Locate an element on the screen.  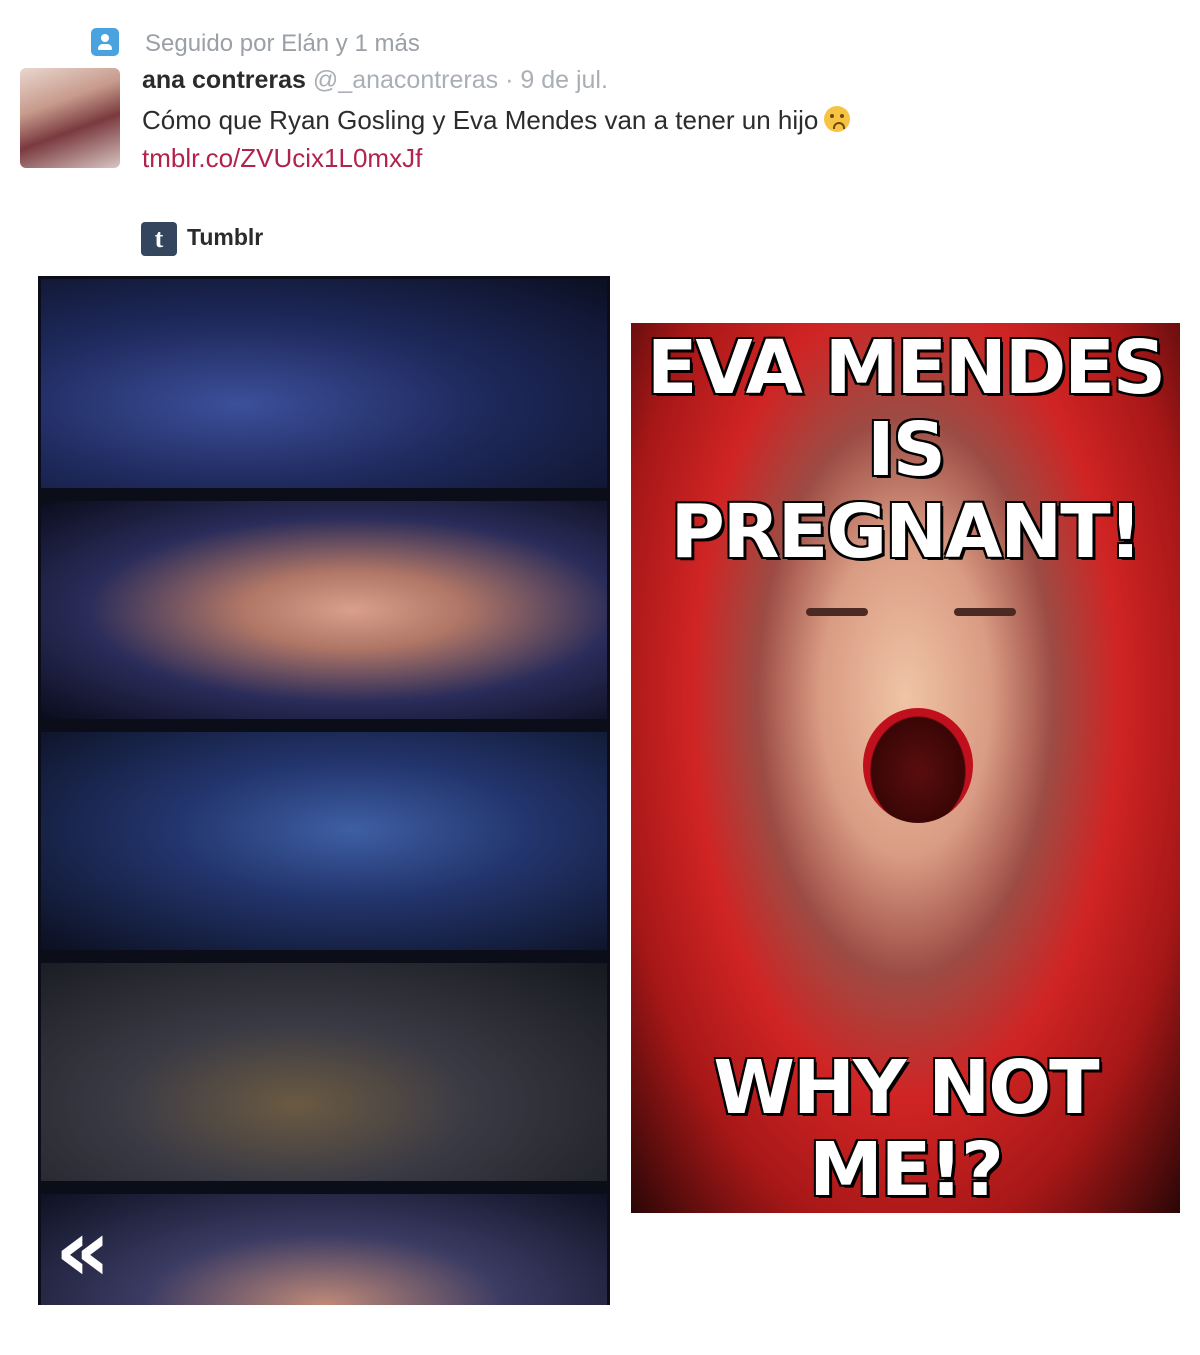
comic-panel-5: « is located at coordinates (324, 1249).